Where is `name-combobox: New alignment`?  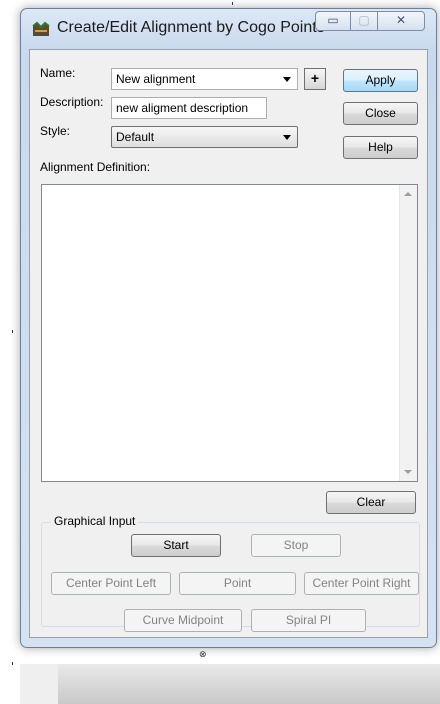
name-combobox: New alignment is located at coordinates (204, 79).